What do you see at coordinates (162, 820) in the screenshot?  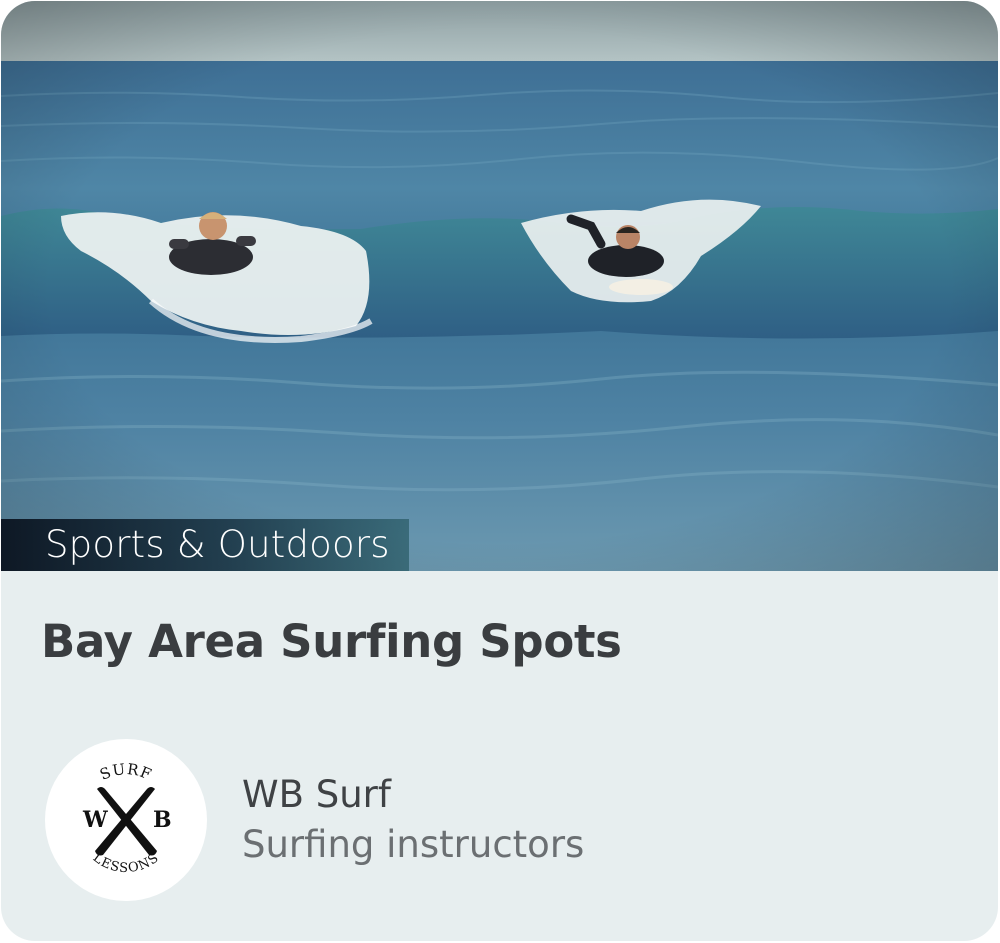 I see `svg-text: B` at bounding box center [162, 820].